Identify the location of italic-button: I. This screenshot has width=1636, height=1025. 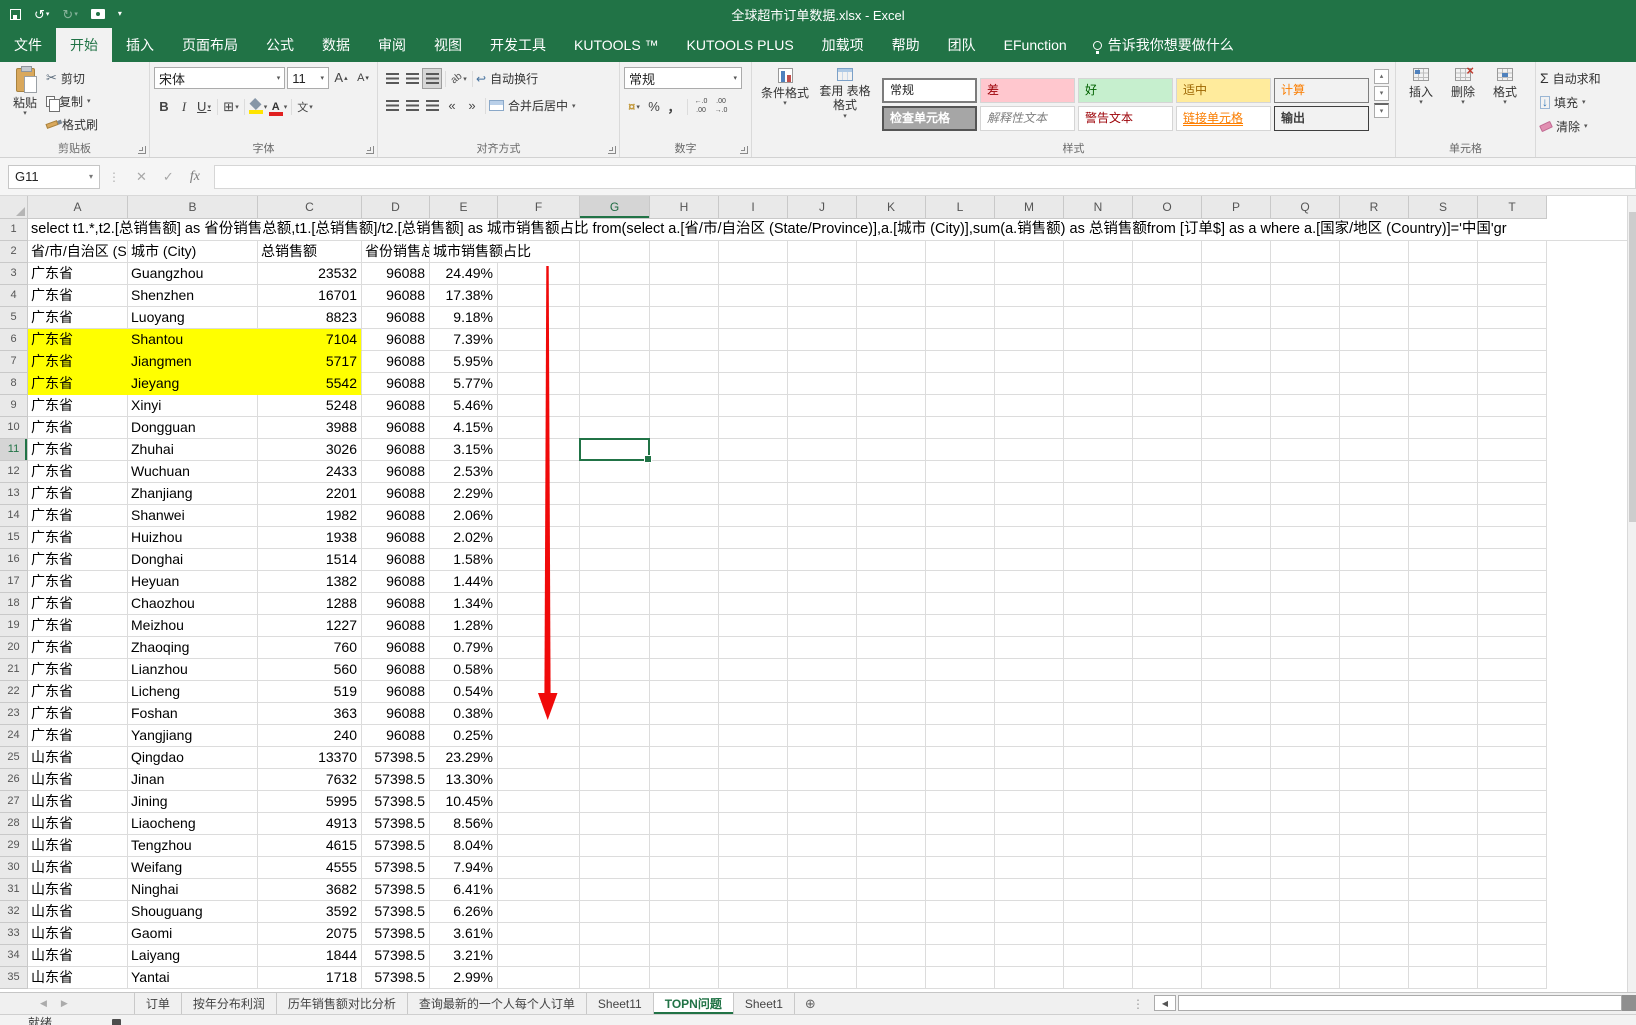
(184, 106).